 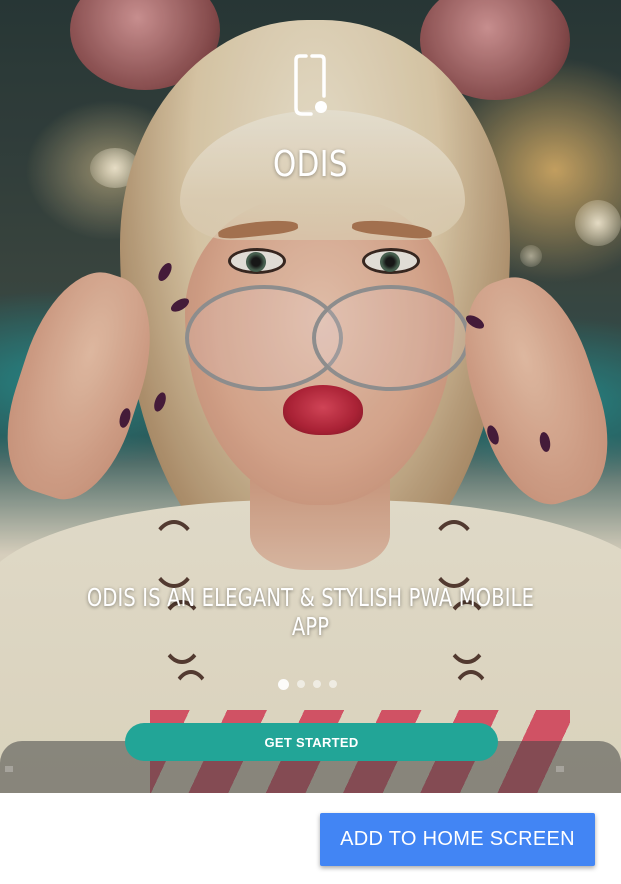 I want to click on add-to-home-screen-button: ADD TO HOME SCREEN, so click(x=457, y=839).